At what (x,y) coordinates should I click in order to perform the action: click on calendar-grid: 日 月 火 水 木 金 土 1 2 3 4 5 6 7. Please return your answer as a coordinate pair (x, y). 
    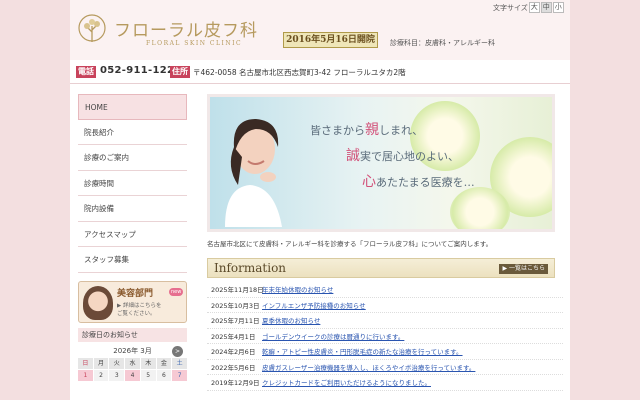
    Looking at the image, I should click on (132, 369).